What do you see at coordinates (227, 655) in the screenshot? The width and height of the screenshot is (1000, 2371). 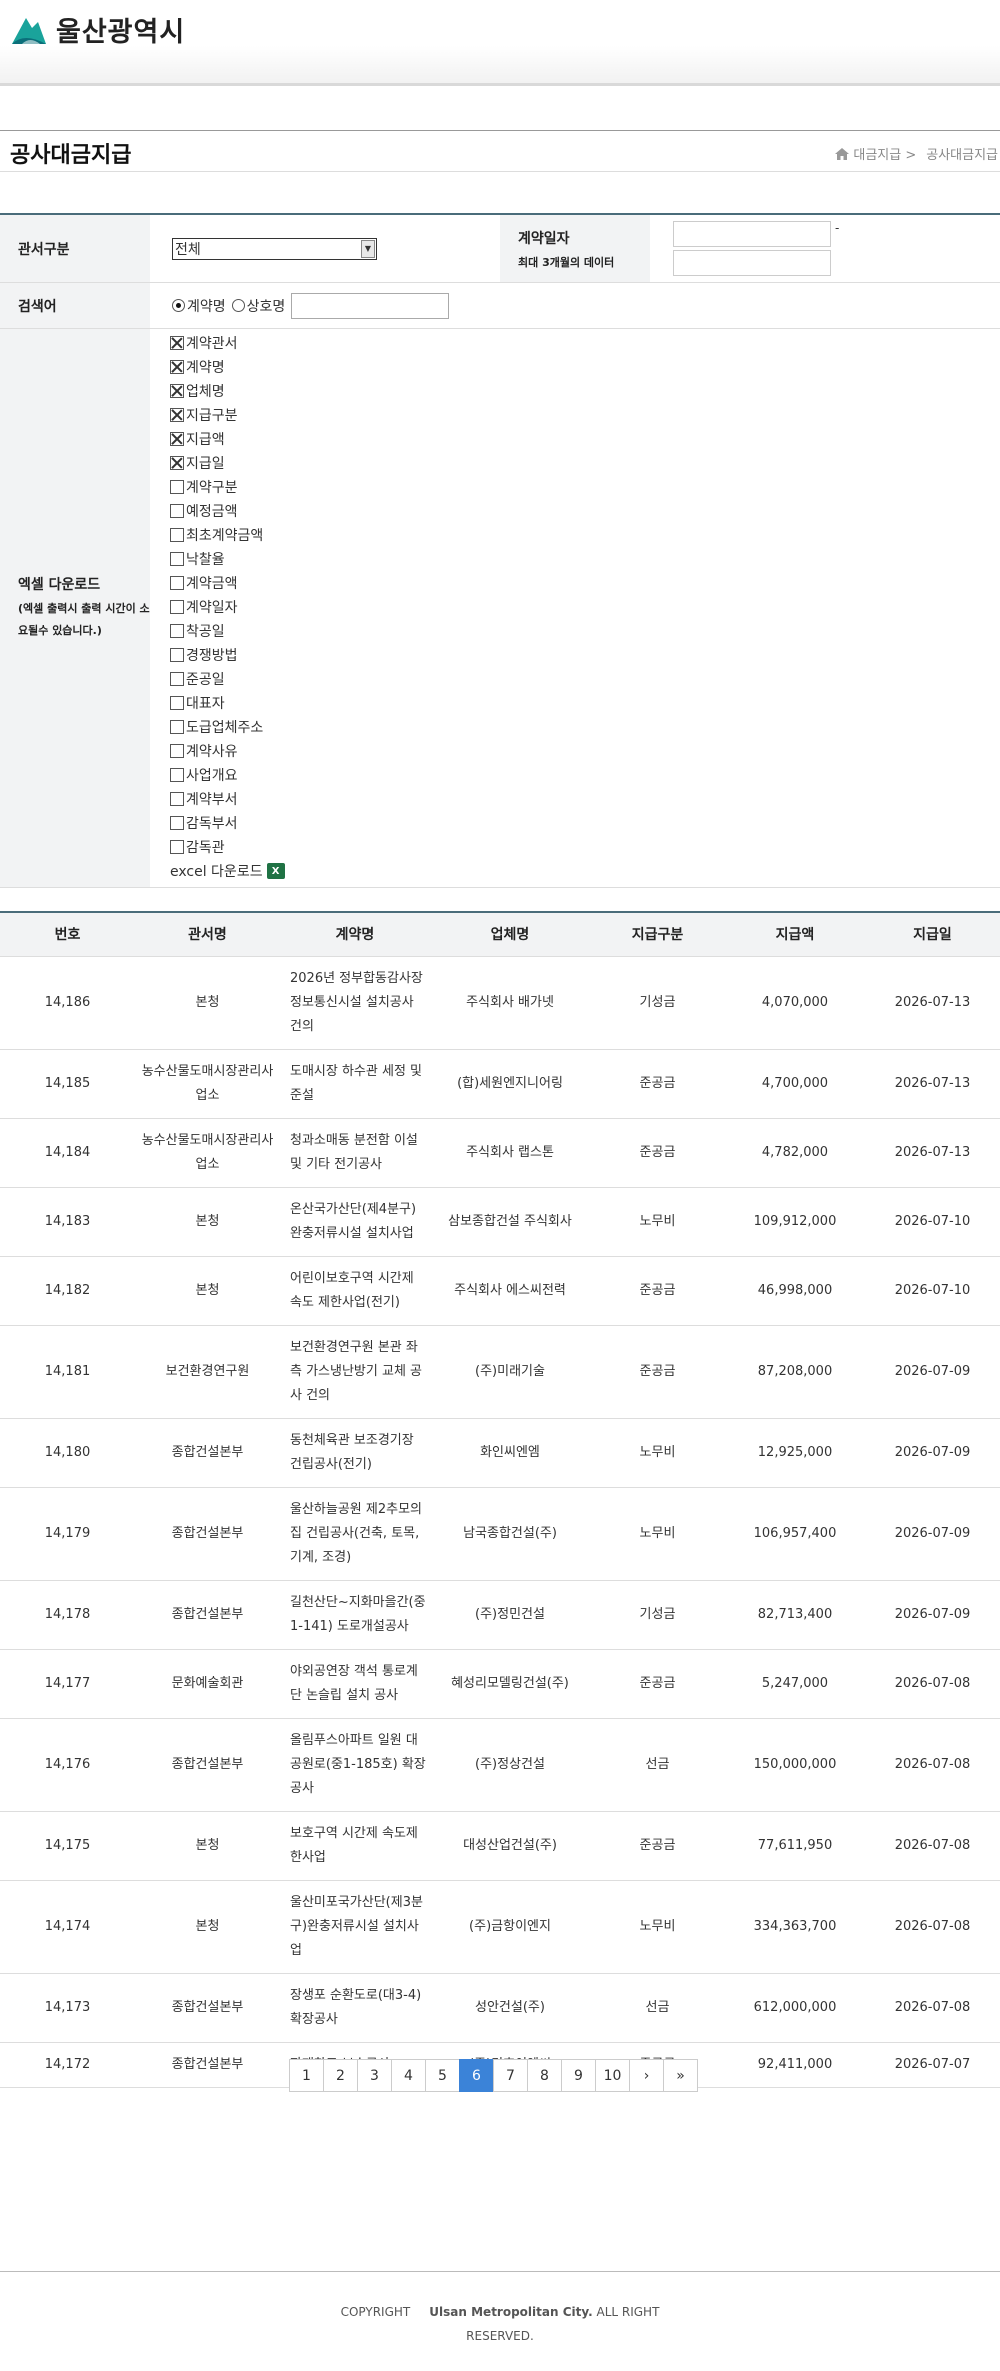 I see `excel-field-checkbox: 경쟁방법` at bounding box center [227, 655].